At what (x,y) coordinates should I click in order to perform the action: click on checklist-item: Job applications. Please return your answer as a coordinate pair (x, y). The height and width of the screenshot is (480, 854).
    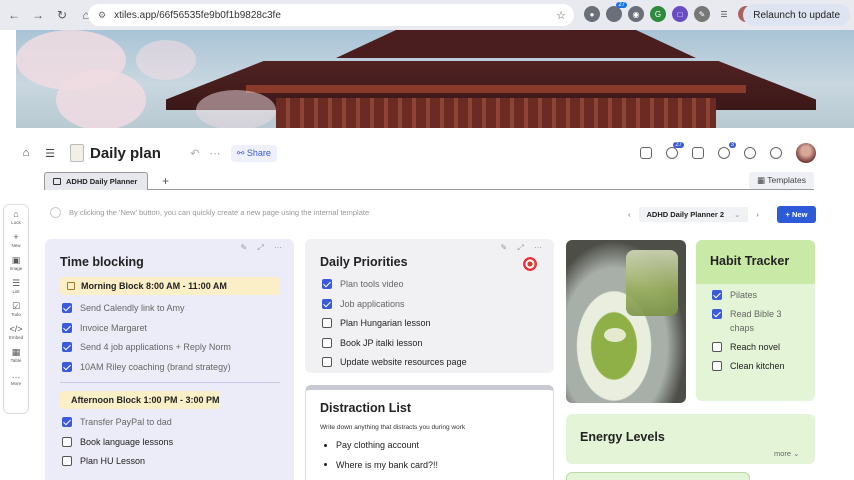
    Looking at the image, I should click on (363, 303).